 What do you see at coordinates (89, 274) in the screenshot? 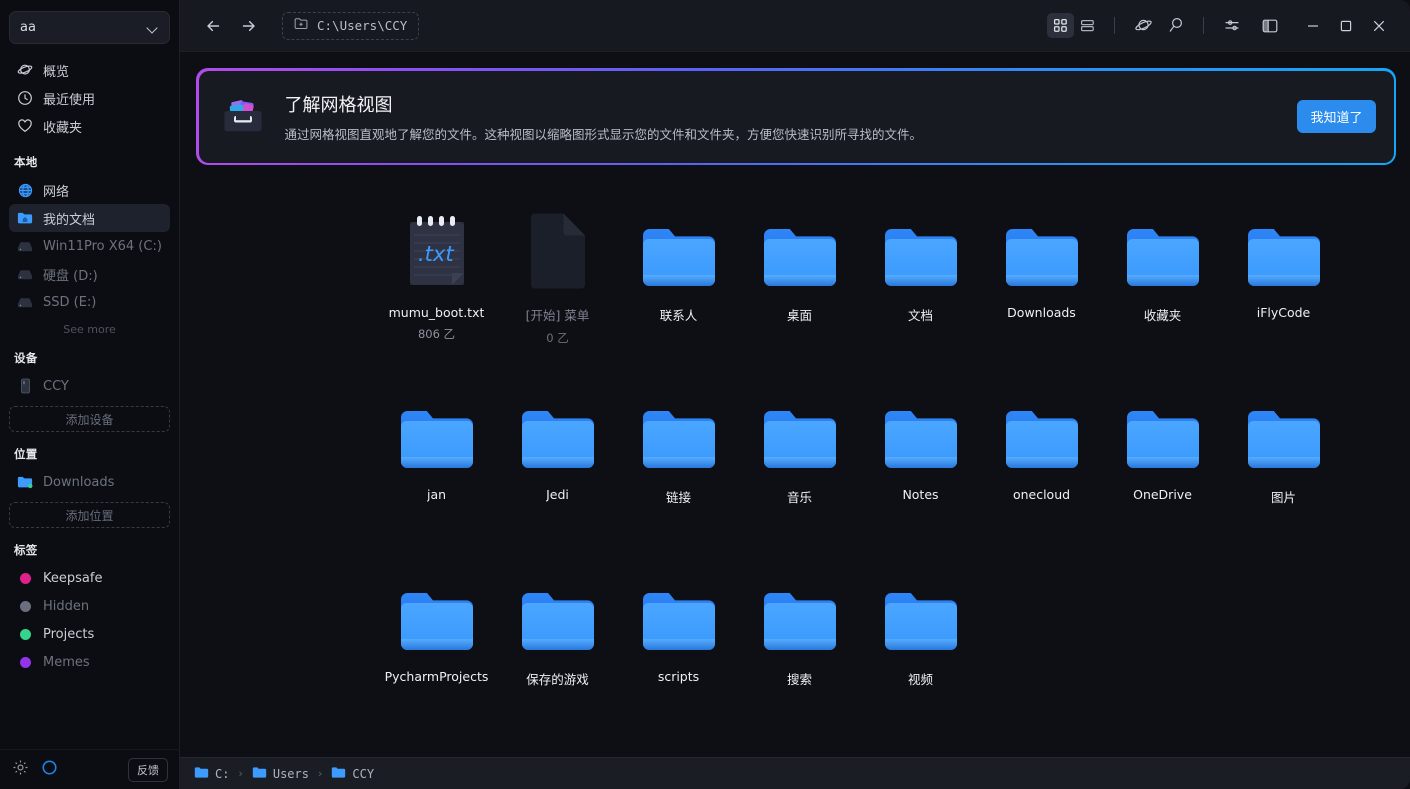
I see `sidebar-item-drive-d: 硬盘 (D:)` at bounding box center [89, 274].